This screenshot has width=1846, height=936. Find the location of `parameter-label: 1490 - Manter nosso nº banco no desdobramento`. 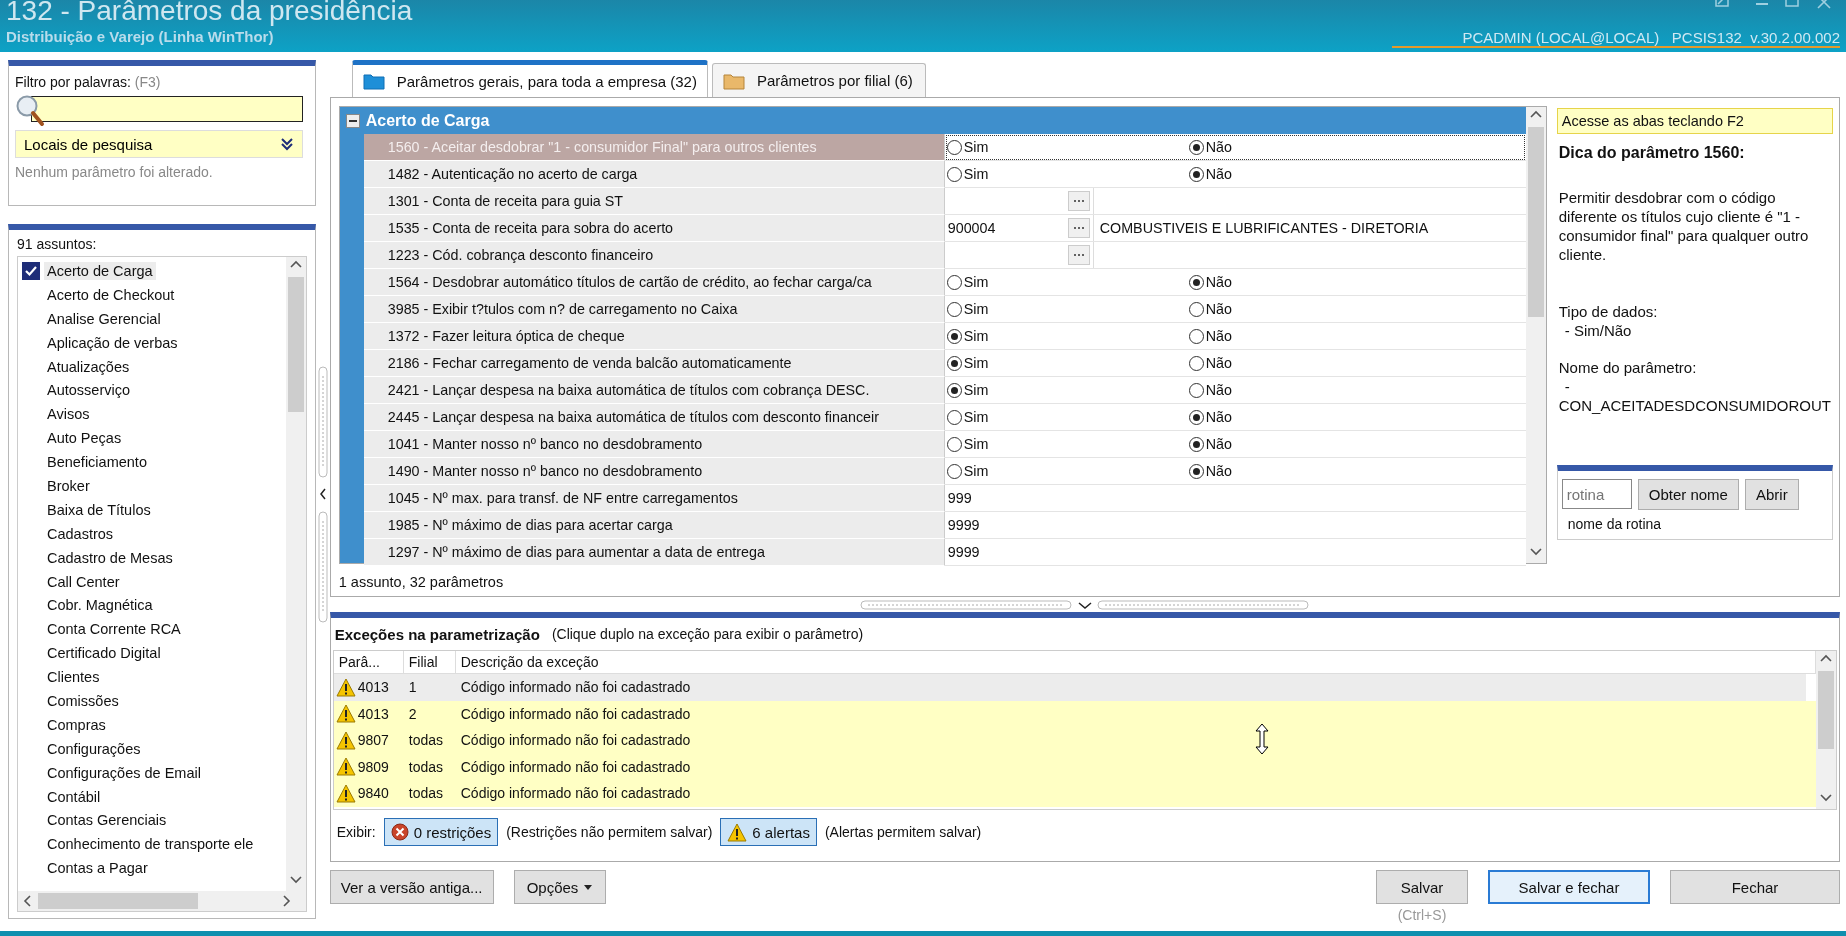

parameter-label: 1490 - Manter nosso nº banco no desdobramento is located at coordinates (654, 471).